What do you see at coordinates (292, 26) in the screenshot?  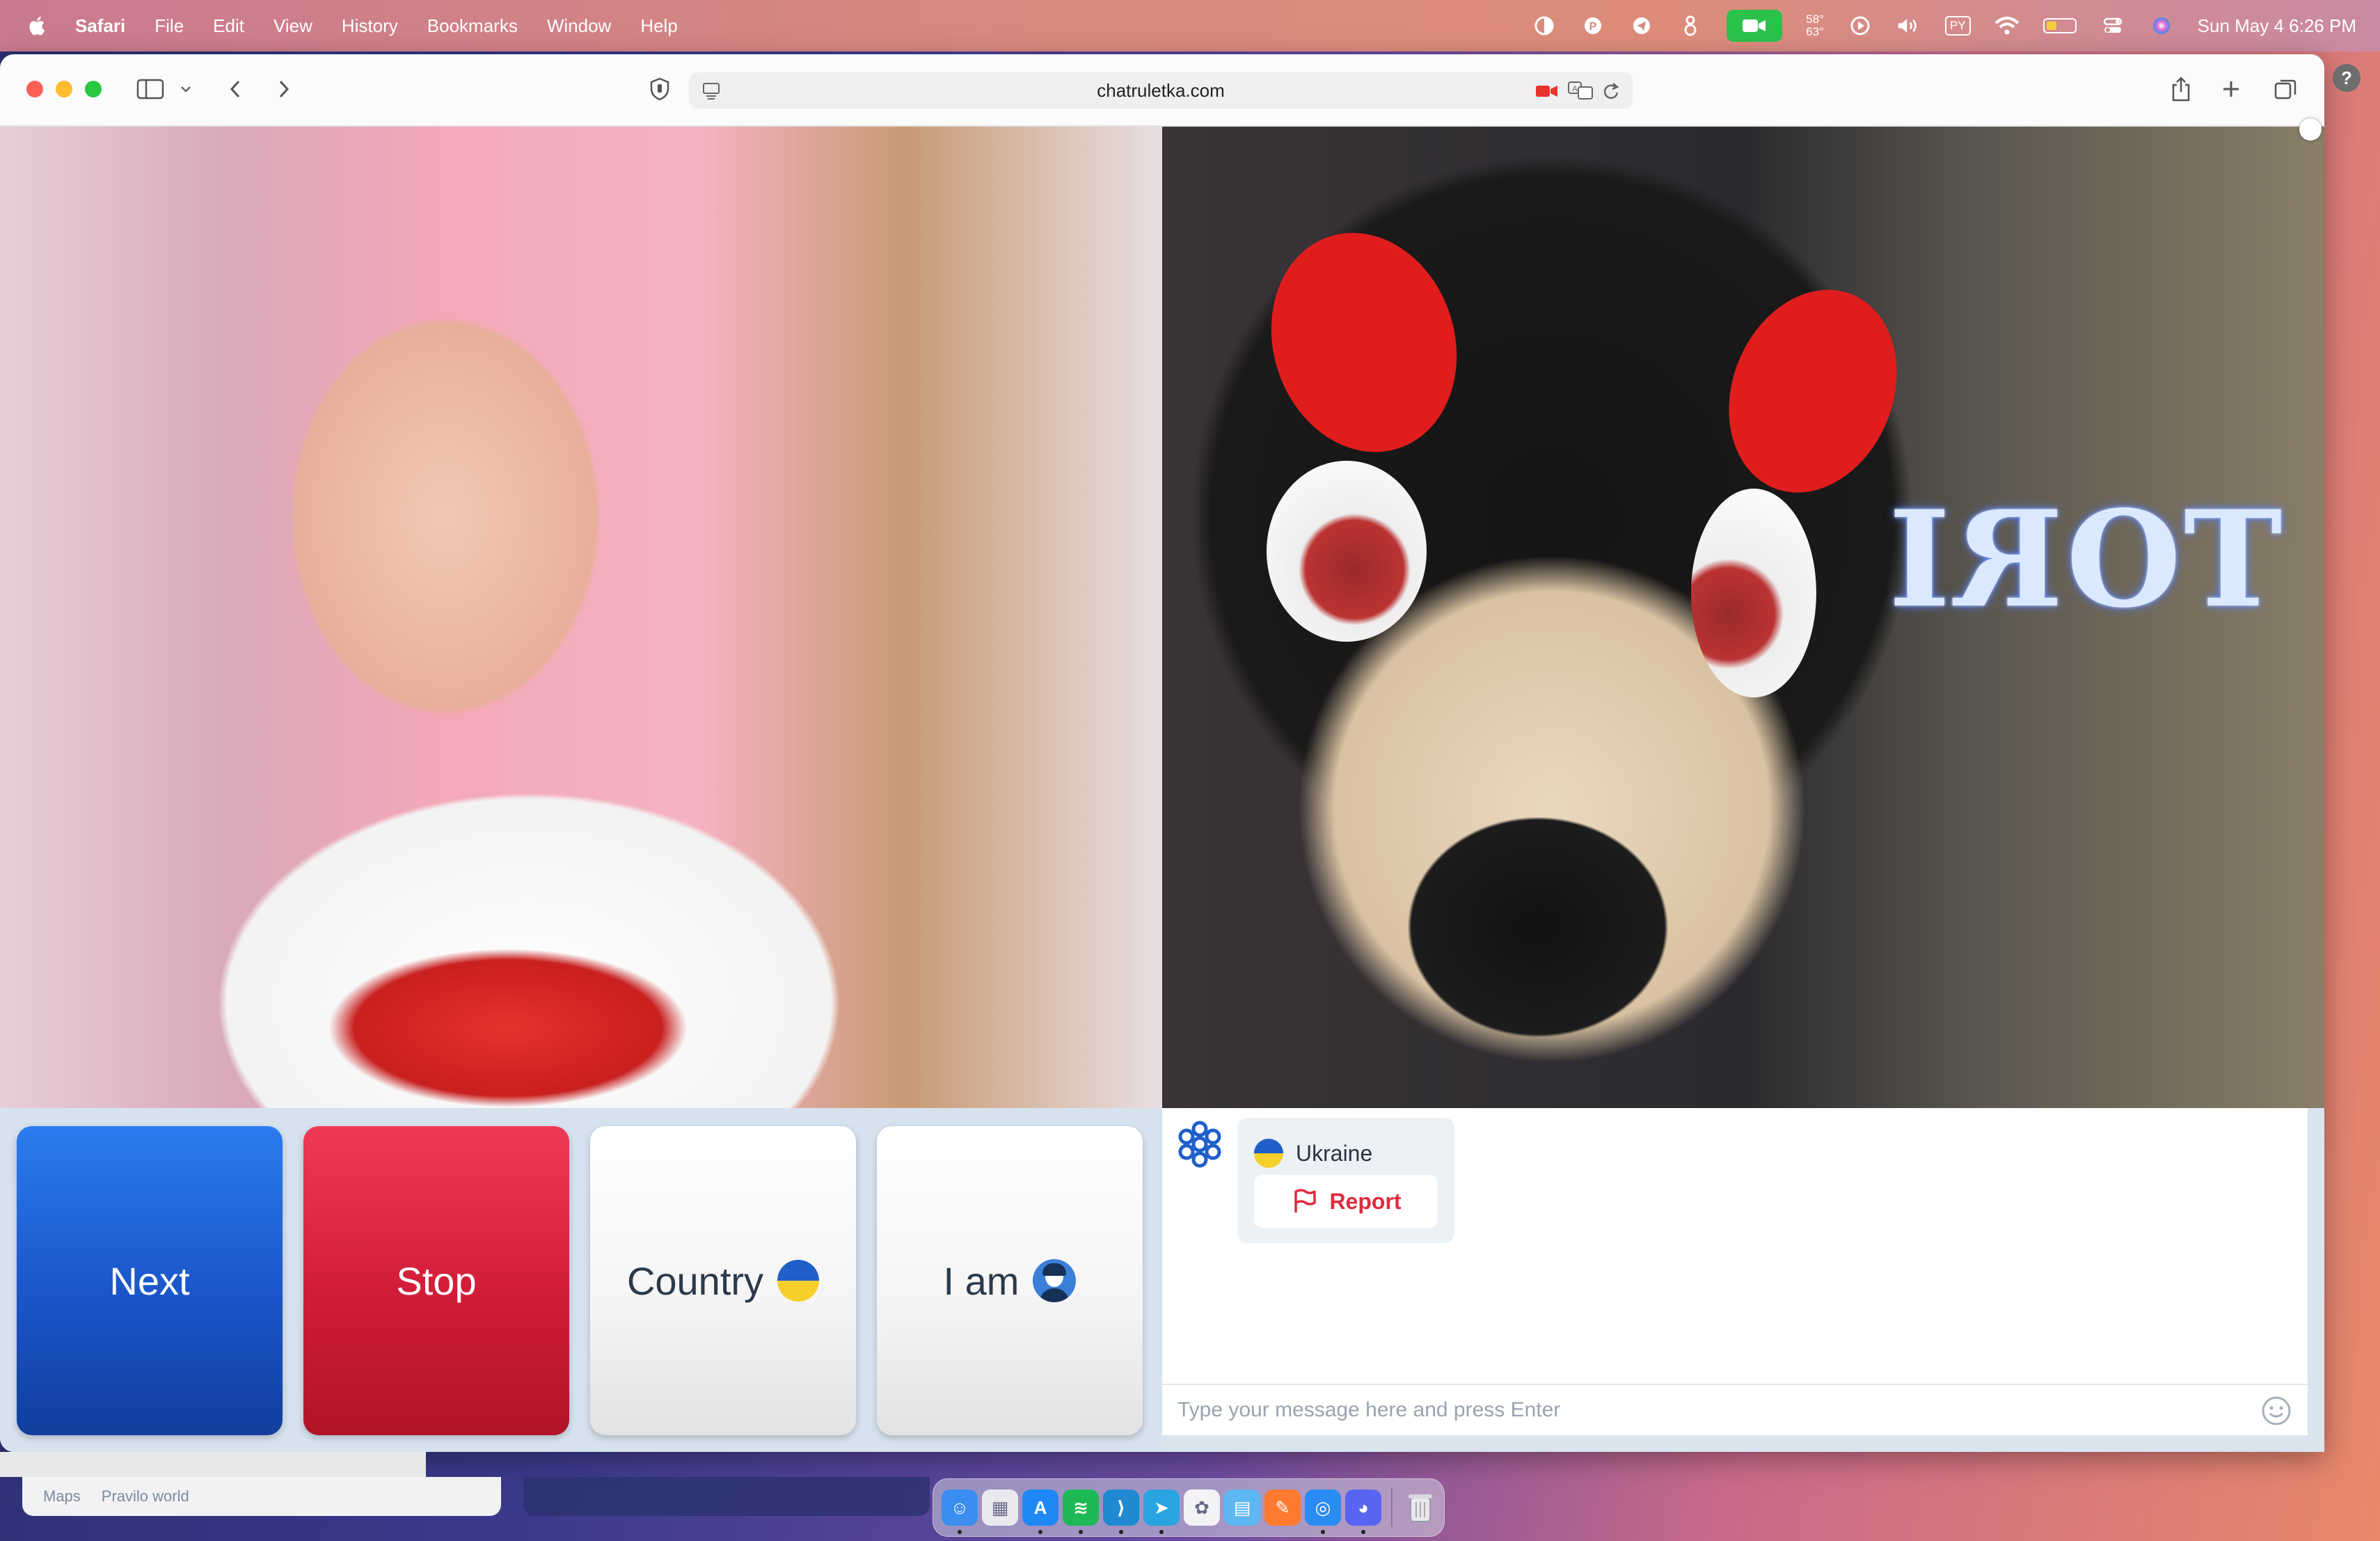 I see `menu-view: View` at bounding box center [292, 26].